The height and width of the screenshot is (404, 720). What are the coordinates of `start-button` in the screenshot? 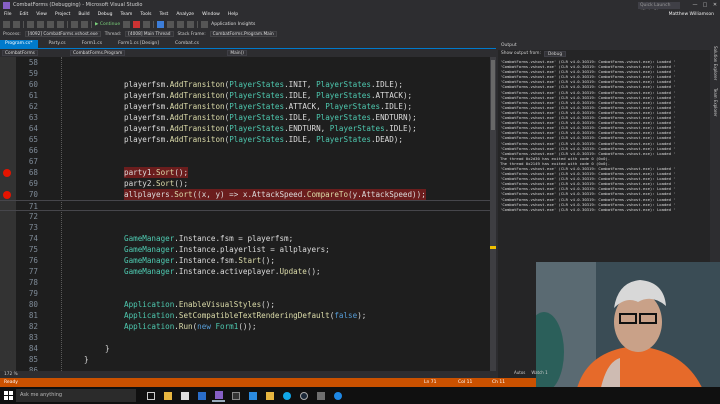 It's located at (8, 395).